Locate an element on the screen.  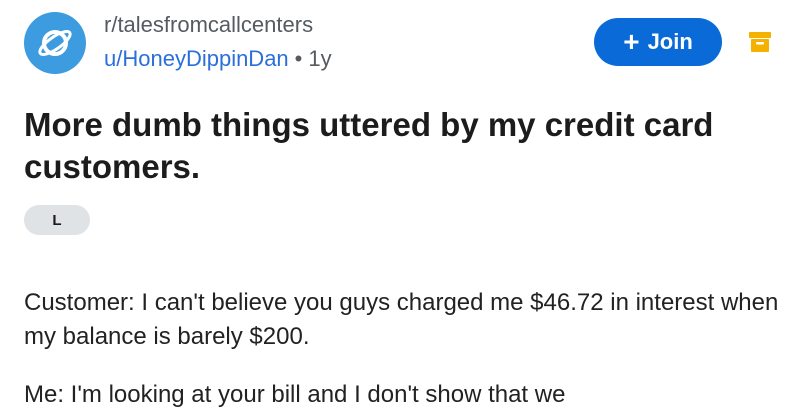
join-button: + Join is located at coordinates (658, 42).